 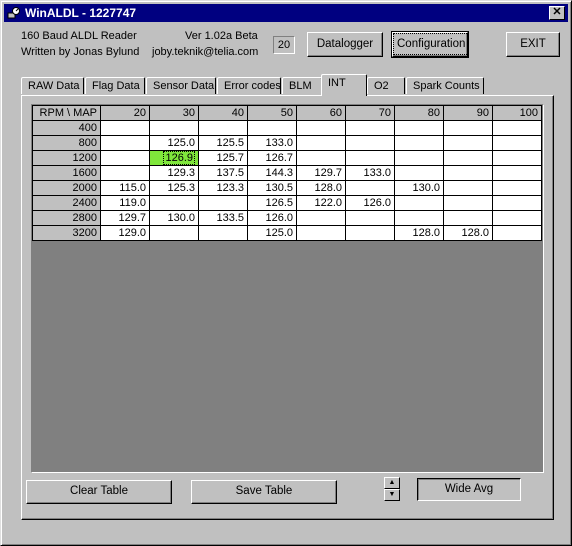 What do you see at coordinates (174, 158) in the screenshot?
I see `table-cell: 126.9` at bounding box center [174, 158].